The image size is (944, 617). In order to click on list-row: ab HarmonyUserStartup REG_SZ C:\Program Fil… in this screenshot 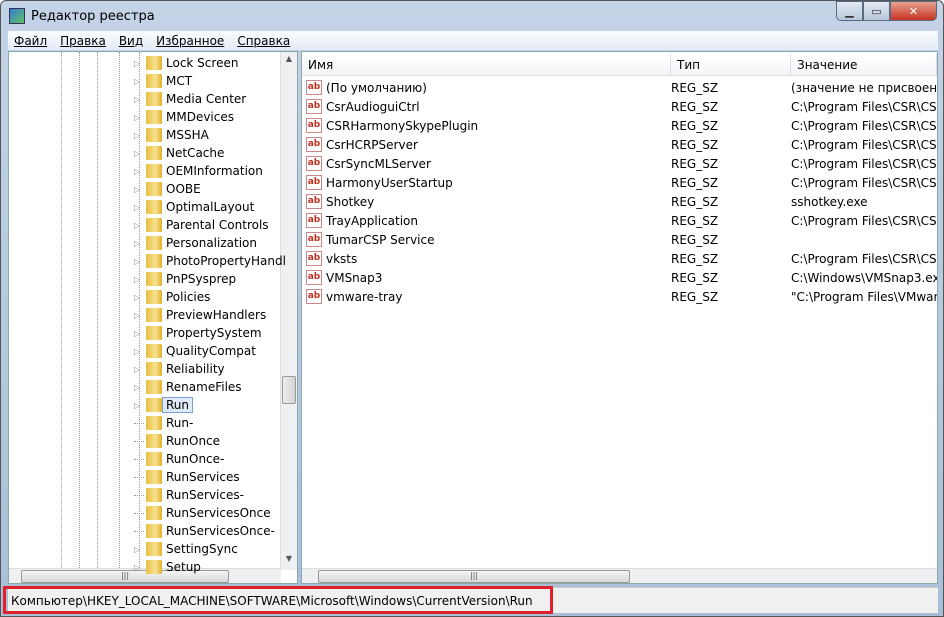, I will do `click(621, 182)`.